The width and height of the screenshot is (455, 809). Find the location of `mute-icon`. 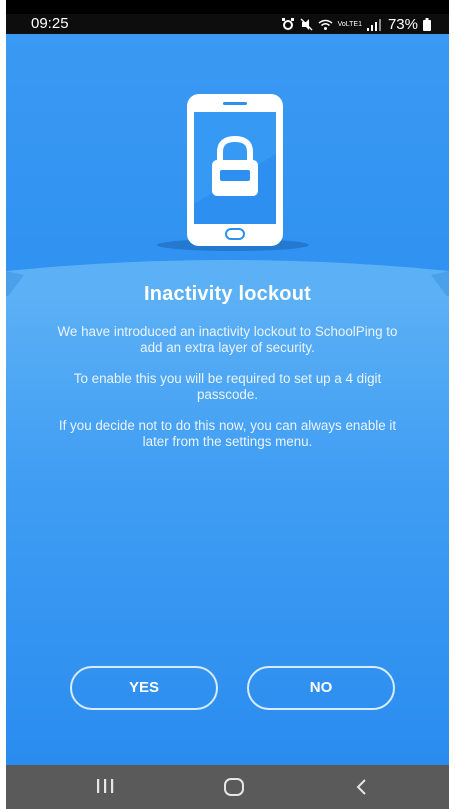

mute-icon is located at coordinates (306, 24).